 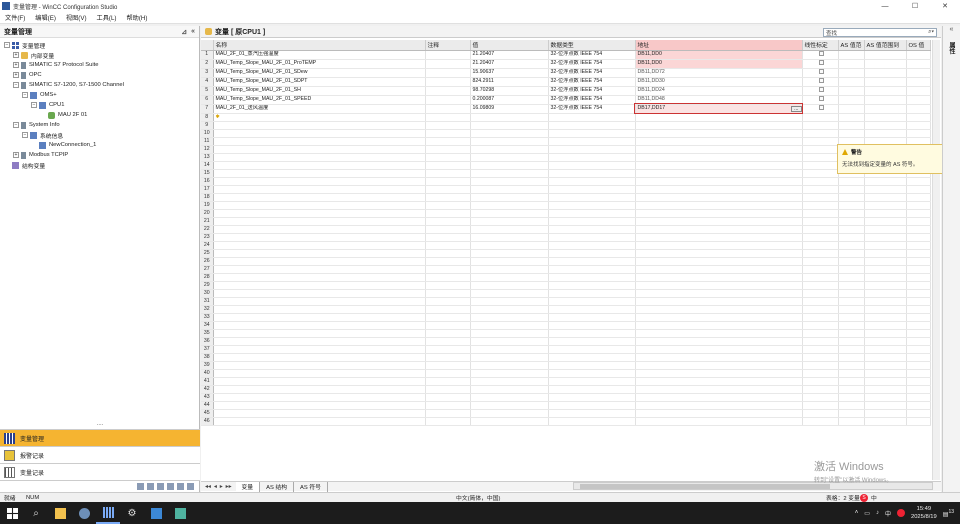 What do you see at coordinates (877, 513) in the screenshot?
I see `volume-icon: ♪` at bounding box center [877, 513].